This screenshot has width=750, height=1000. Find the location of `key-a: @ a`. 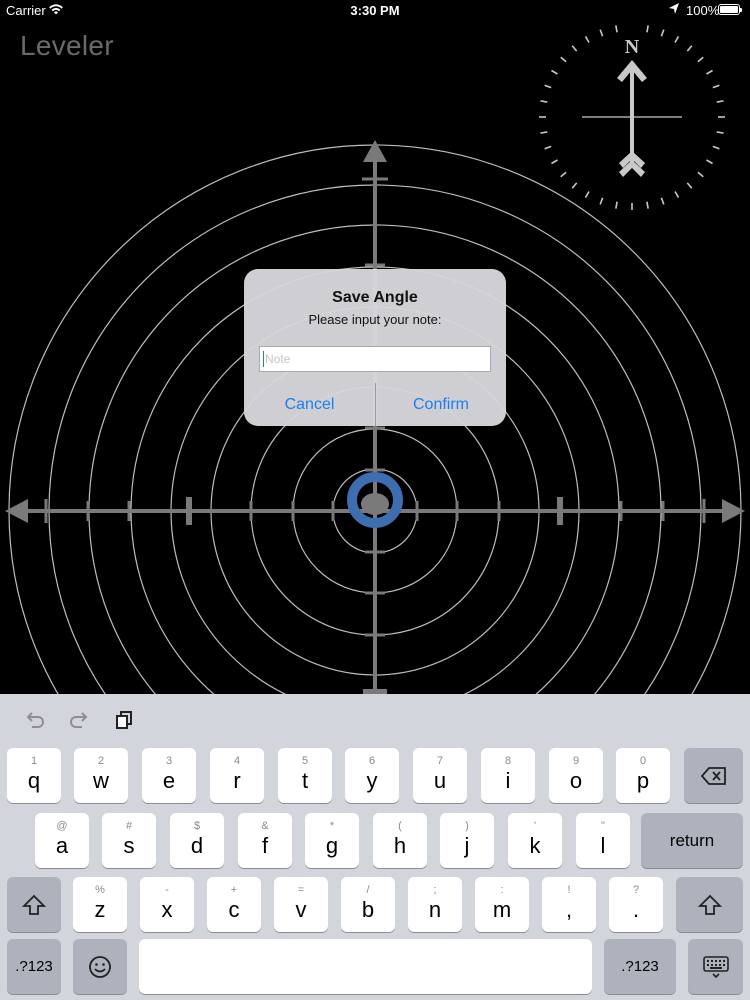

key-a: @ a is located at coordinates (62, 840).